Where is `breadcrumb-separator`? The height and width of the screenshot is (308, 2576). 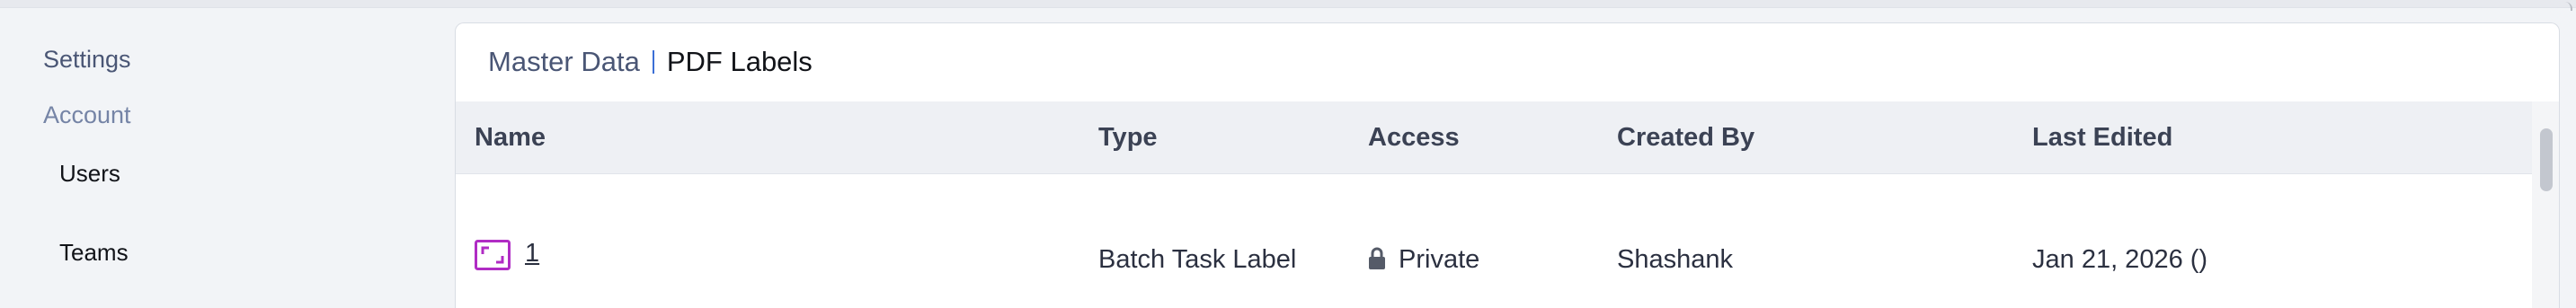
breadcrumb-separator is located at coordinates (653, 62).